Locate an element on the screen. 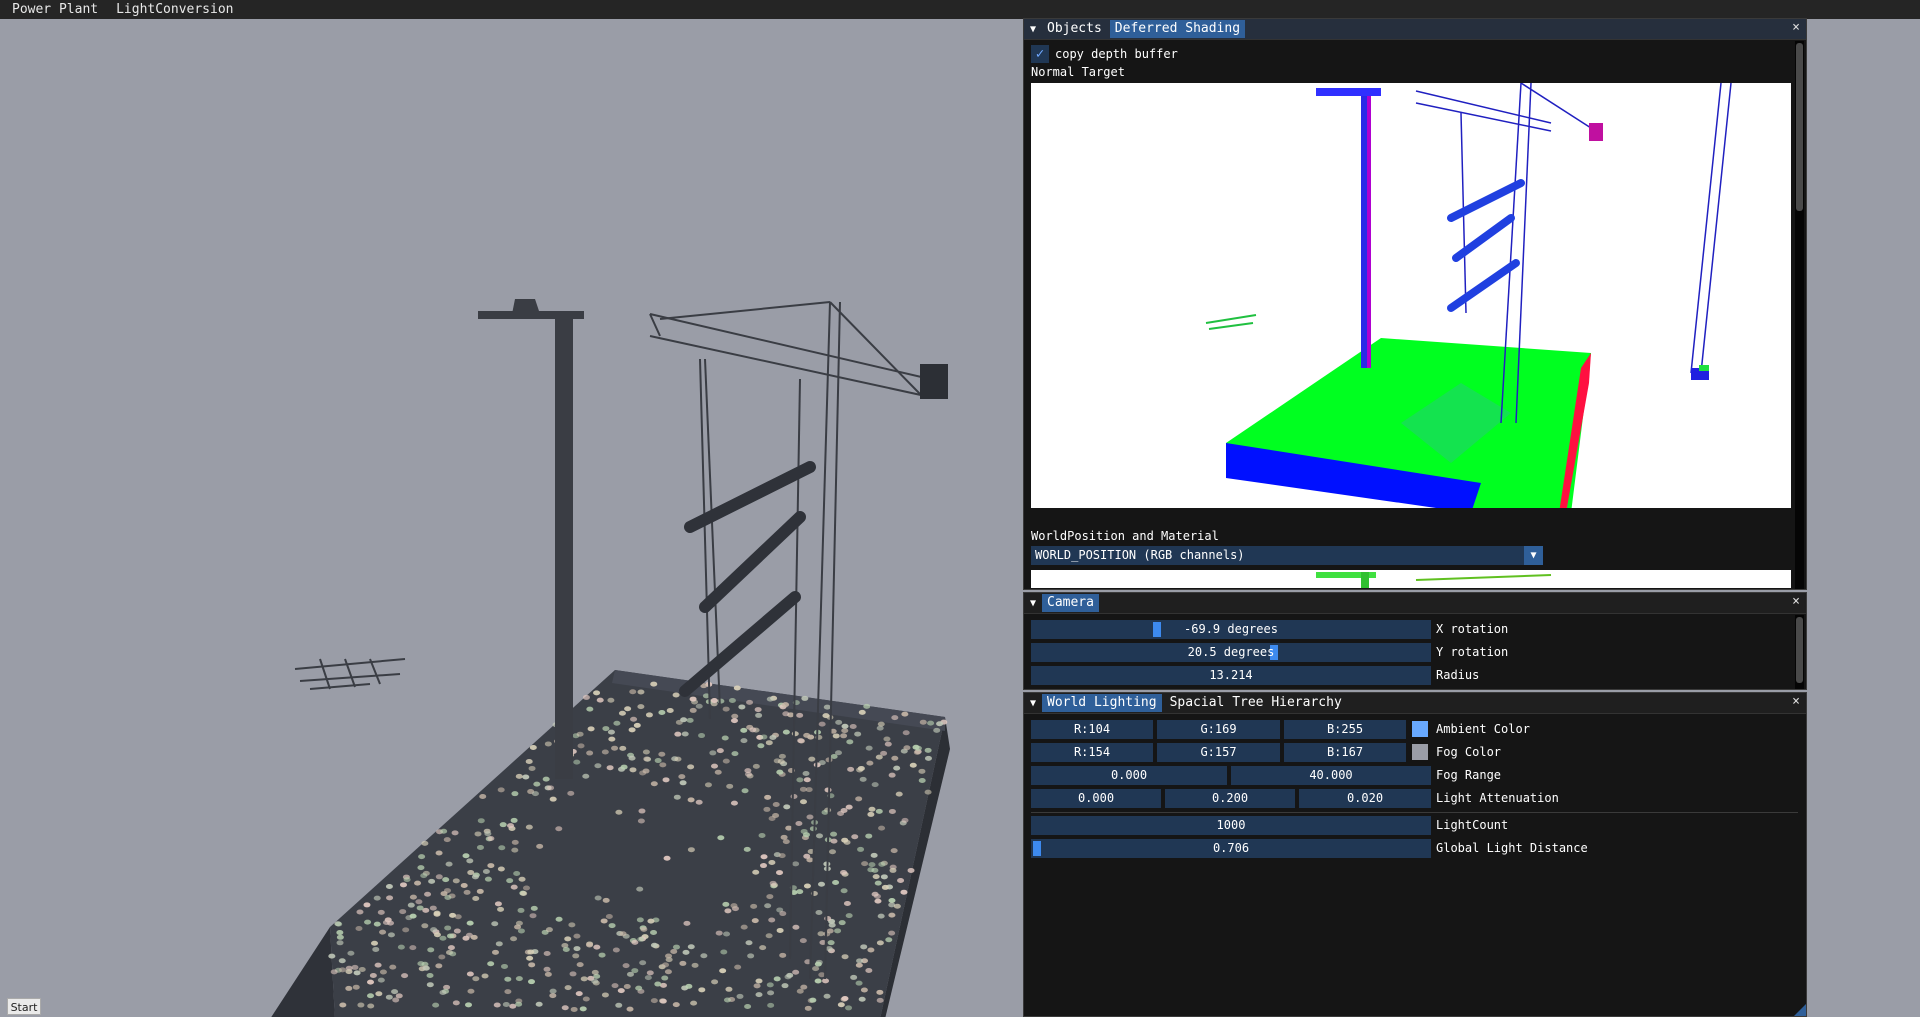 Image resolution: width=1920 pixels, height=1017 pixels. fog-range-min: 0.000 is located at coordinates (1129, 775).